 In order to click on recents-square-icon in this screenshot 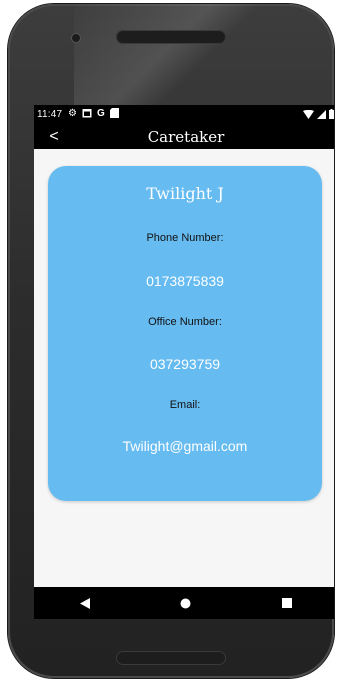, I will do `click(287, 603)`.